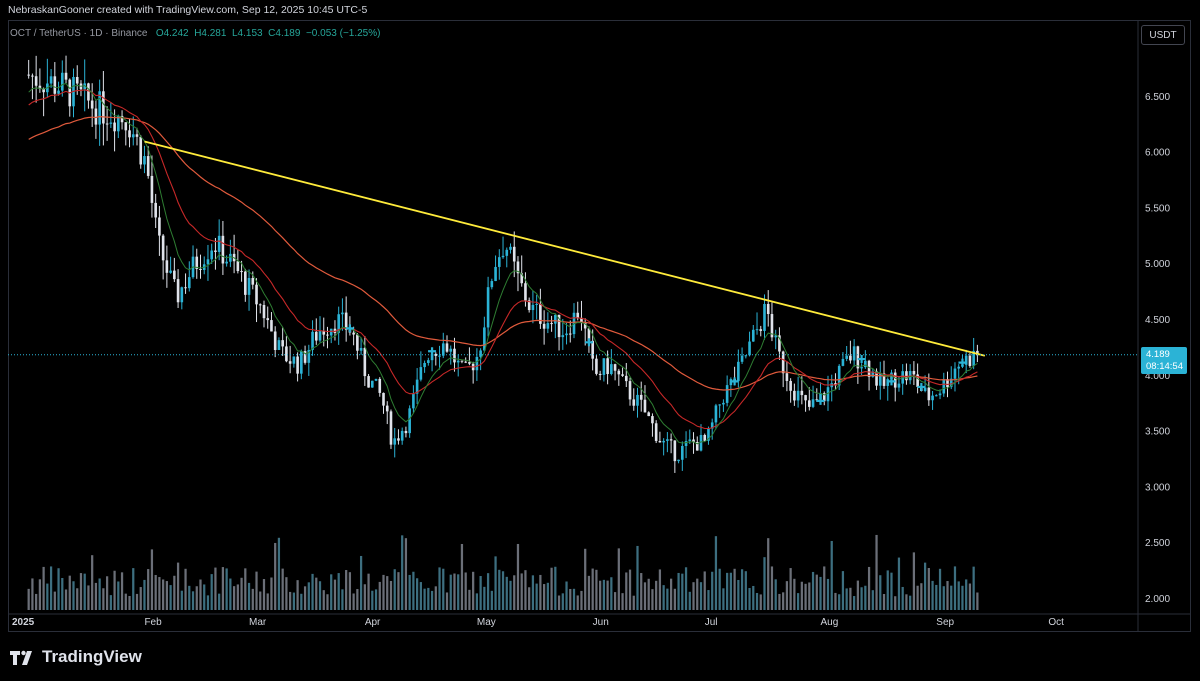 This screenshot has height=681, width=1200. Describe the element at coordinates (153, 622) in the screenshot. I see `time-tick-label: Feb` at that location.